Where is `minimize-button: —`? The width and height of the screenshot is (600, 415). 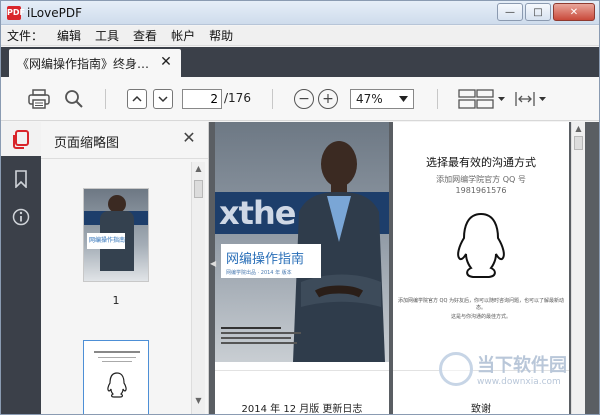
minimize-button: — is located at coordinates (510, 12).